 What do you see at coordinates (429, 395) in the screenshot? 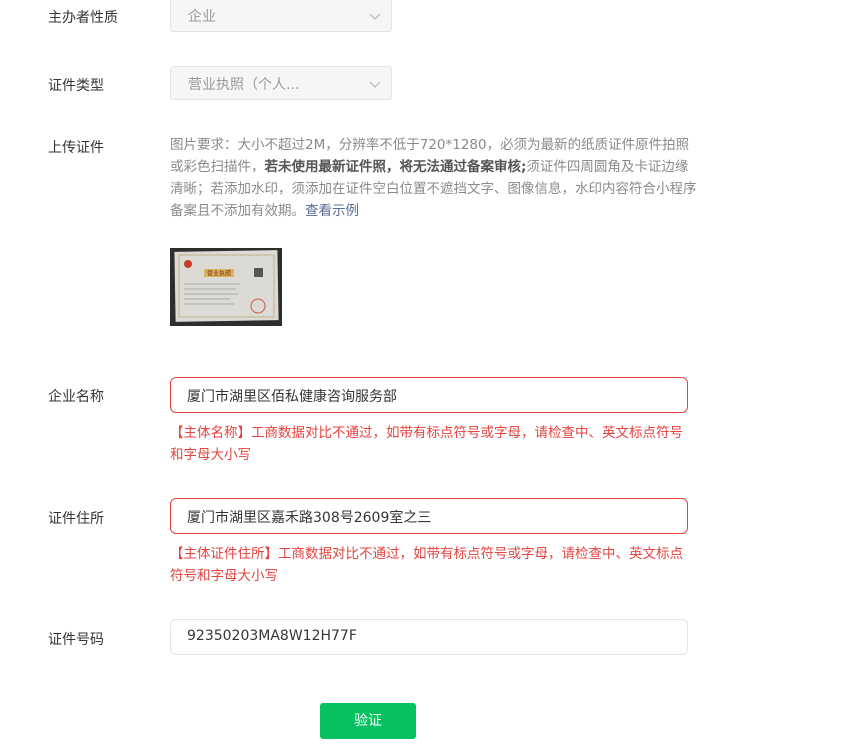
I see `company-name-input: 厦门市湖里区佰私健康咨询服务部` at bounding box center [429, 395].